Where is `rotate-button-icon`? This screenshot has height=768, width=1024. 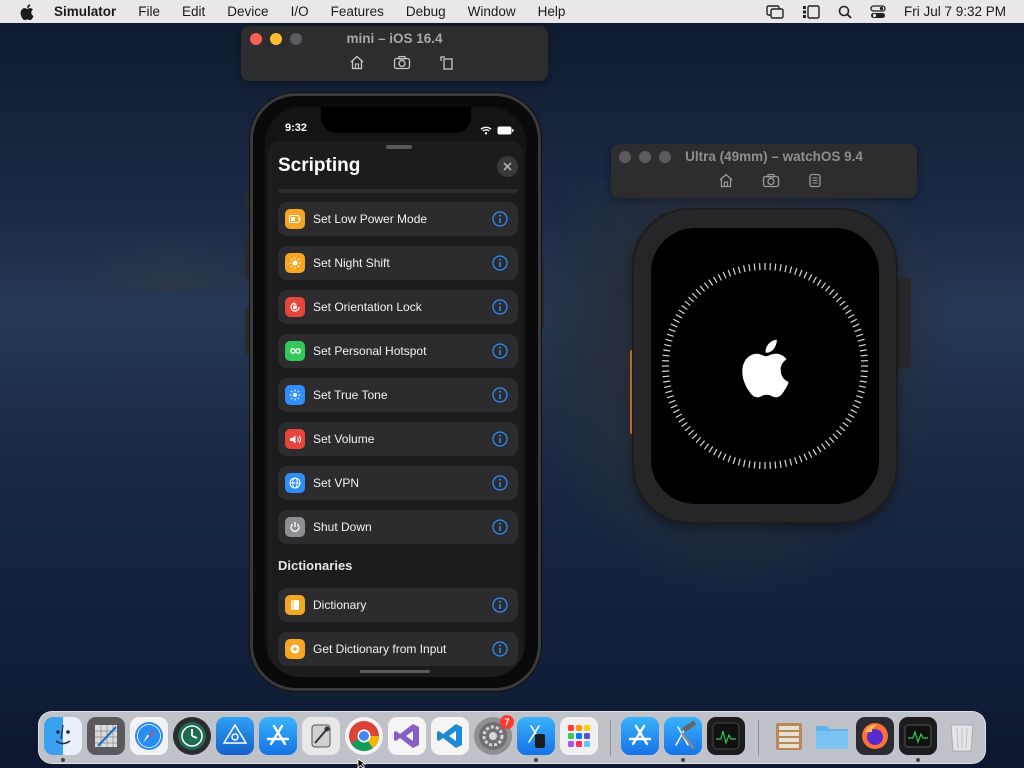 rotate-button-icon is located at coordinates (447, 62).